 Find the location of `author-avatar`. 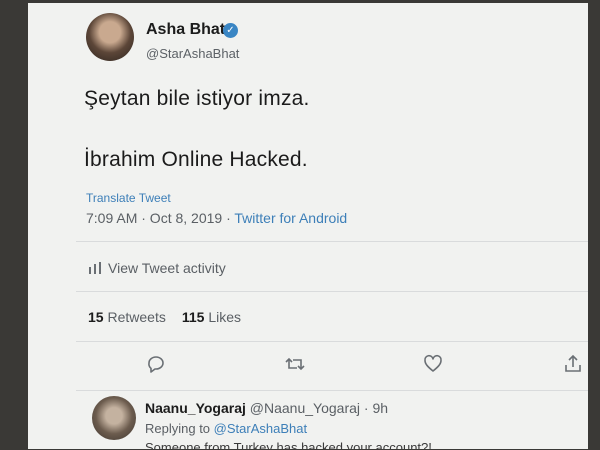

author-avatar is located at coordinates (110, 37).